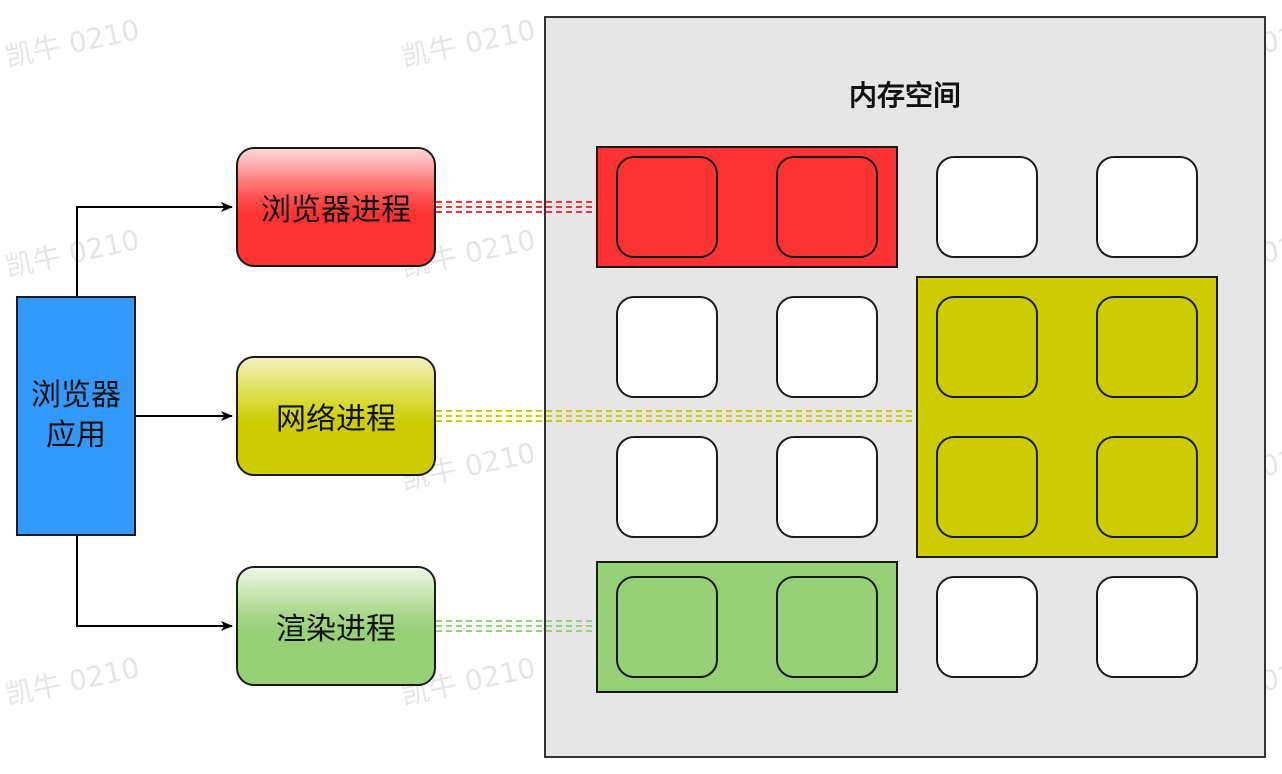 This screenshot has width=1282, height=774. What do you see at coordinates (676, 416) in the screenshot?
I see `network-process-link` at bounding box center [676, 416].